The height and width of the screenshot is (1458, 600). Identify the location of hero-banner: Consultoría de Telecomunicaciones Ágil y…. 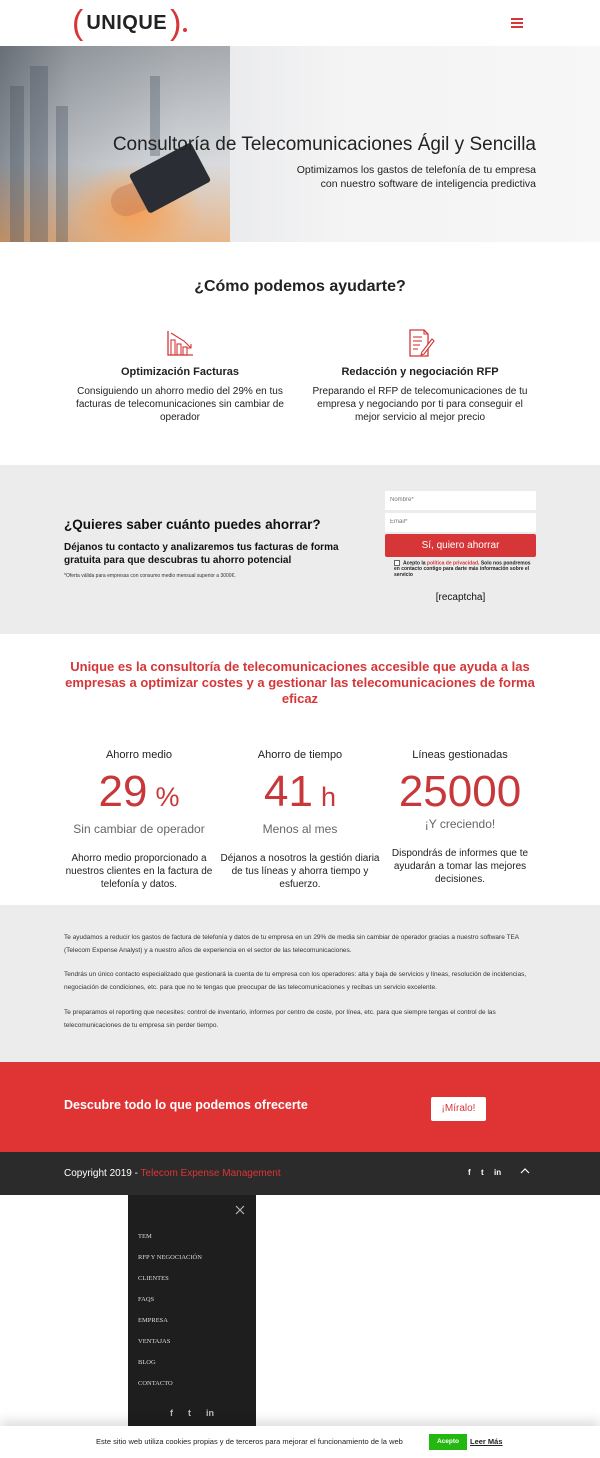
(300, 144).